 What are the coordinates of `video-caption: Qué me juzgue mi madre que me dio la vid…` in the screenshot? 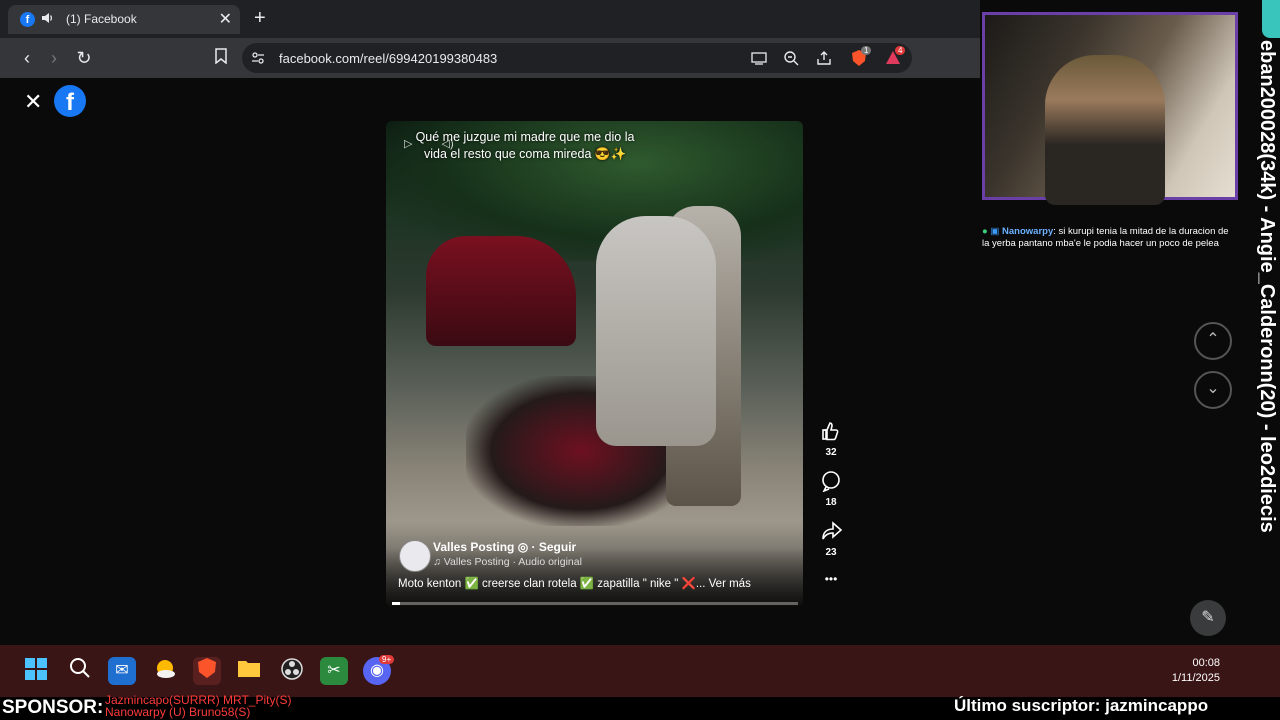 It's located at (525, 145).